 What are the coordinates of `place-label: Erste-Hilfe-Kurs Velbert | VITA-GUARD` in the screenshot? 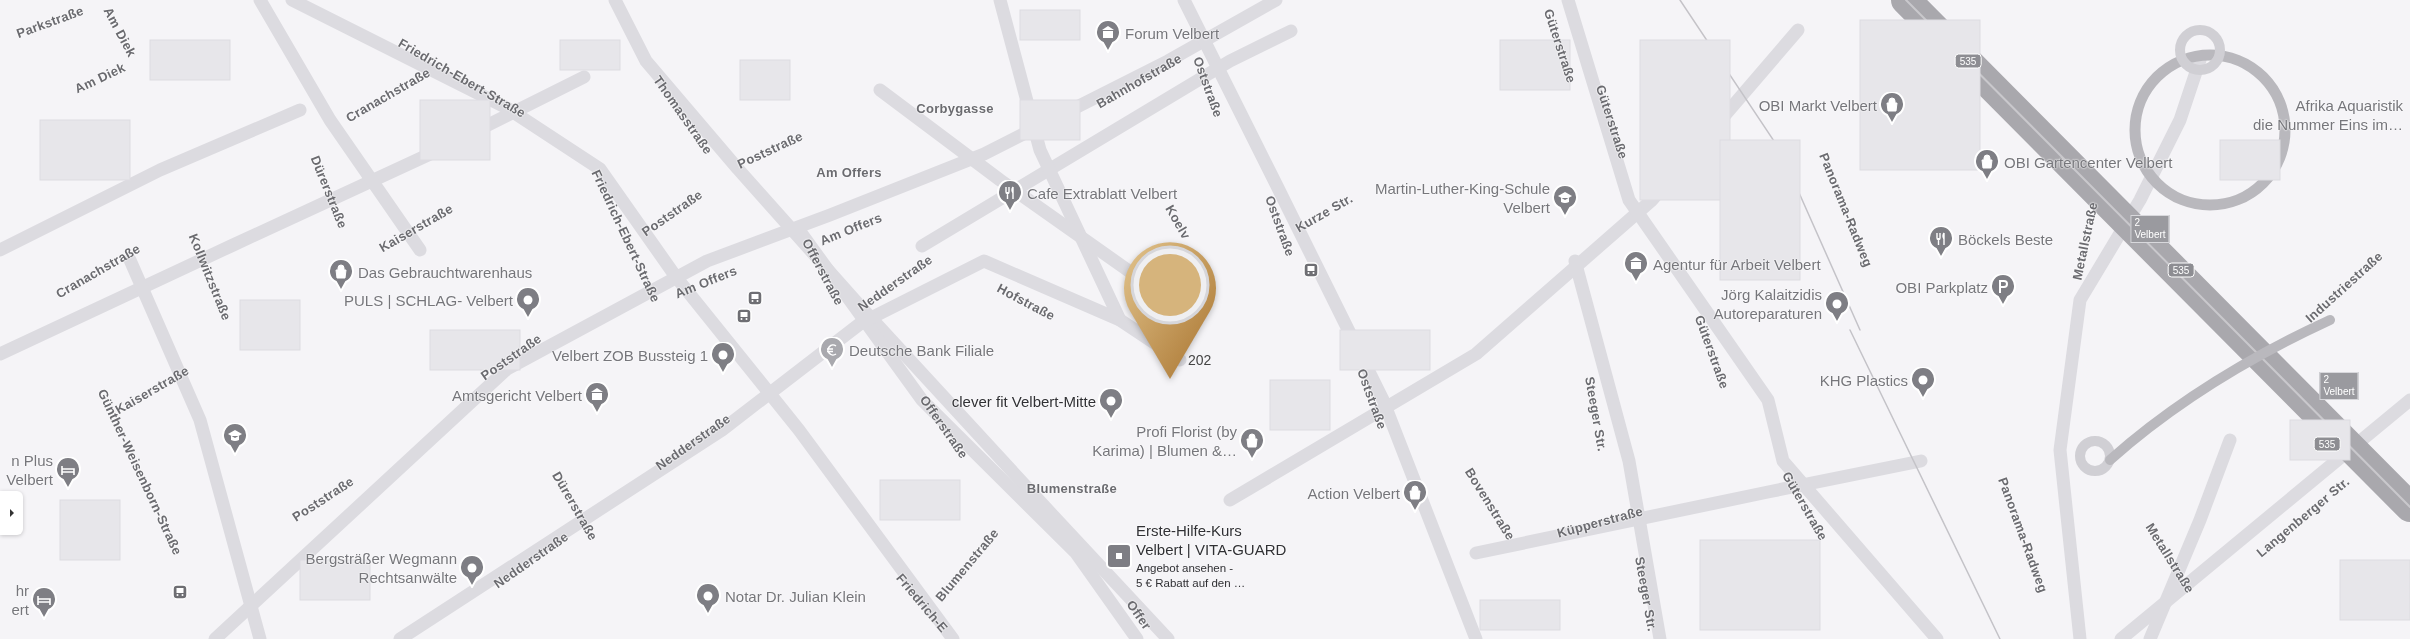 It's located at (1211, 540).